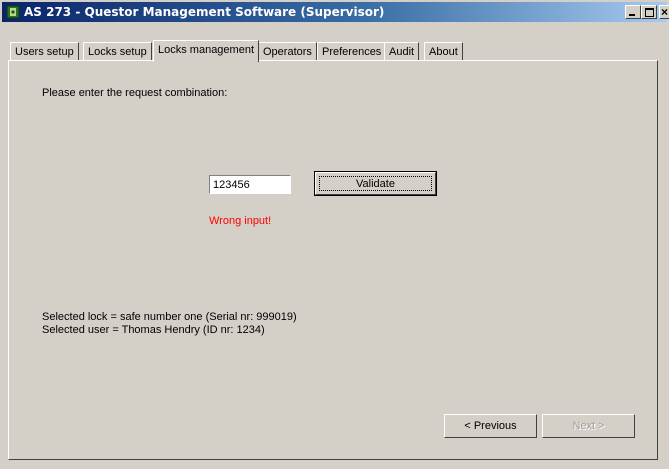  I want to click on tab-audit: Audit, so click(402, 51).